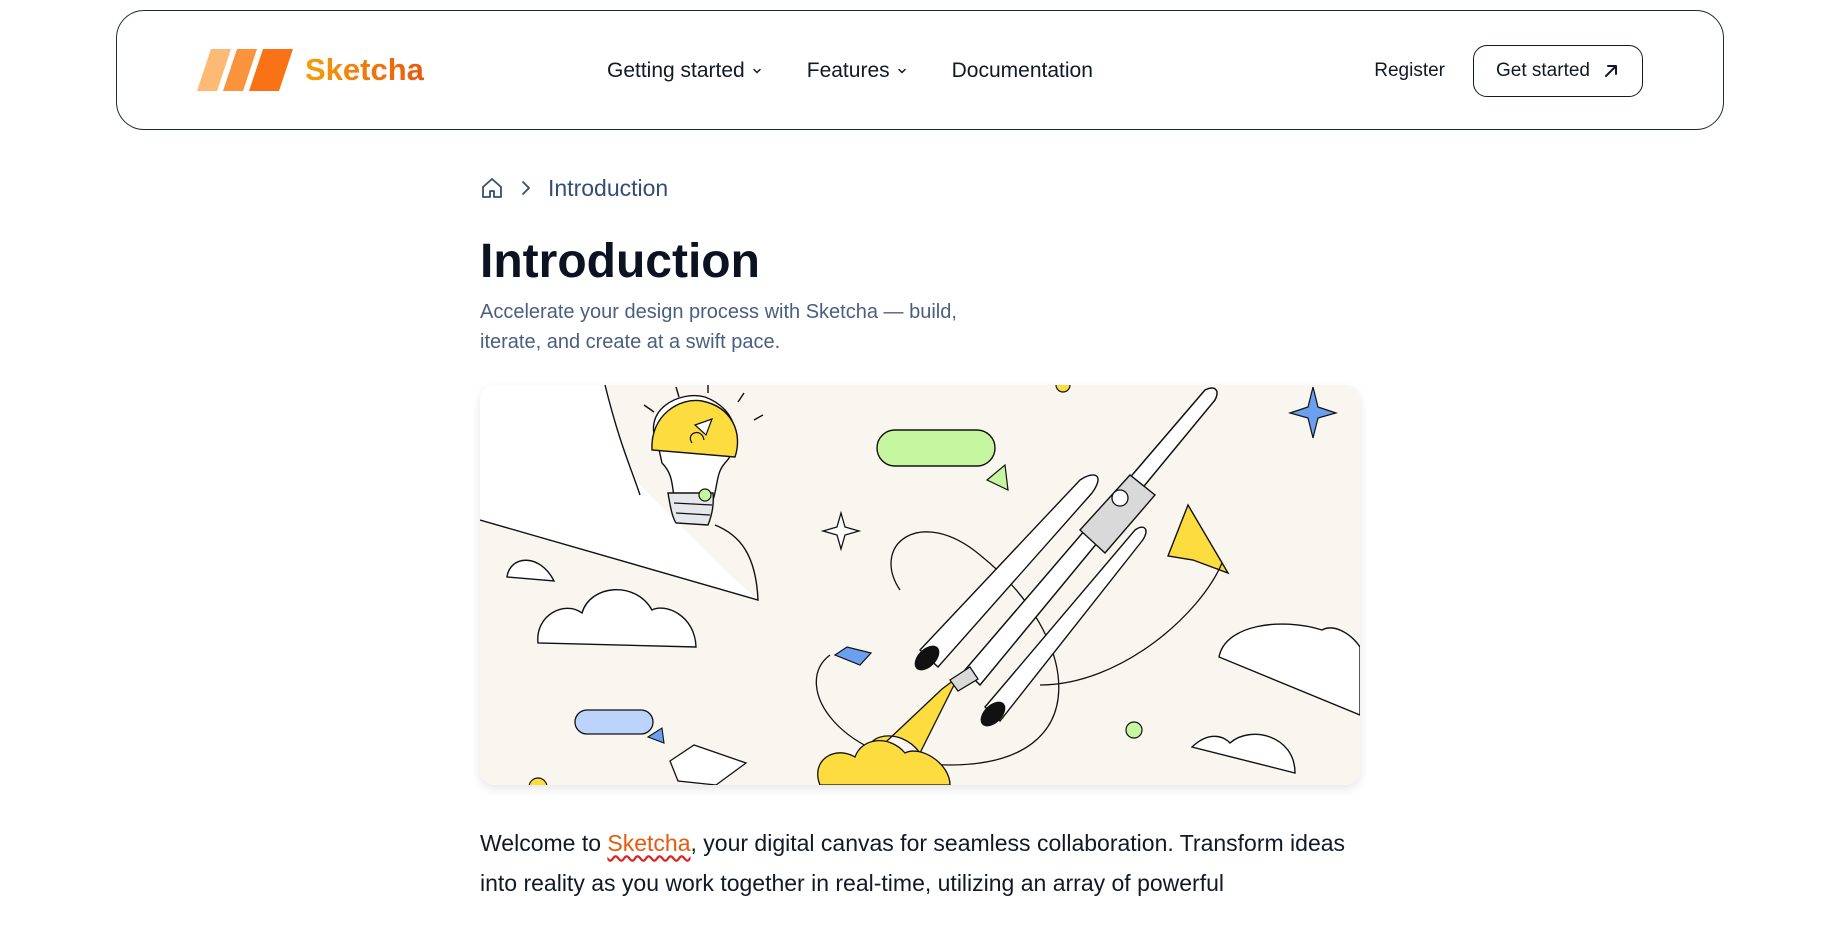 The height and width of the screenshot is (926, 1838). I want to click on arrow-up-right-icon, so click(1611, 71).